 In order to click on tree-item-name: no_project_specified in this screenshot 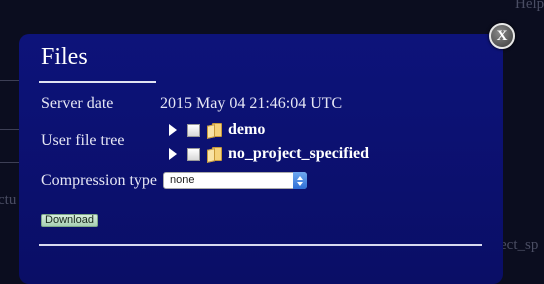, I will do `click(298, 154)`.